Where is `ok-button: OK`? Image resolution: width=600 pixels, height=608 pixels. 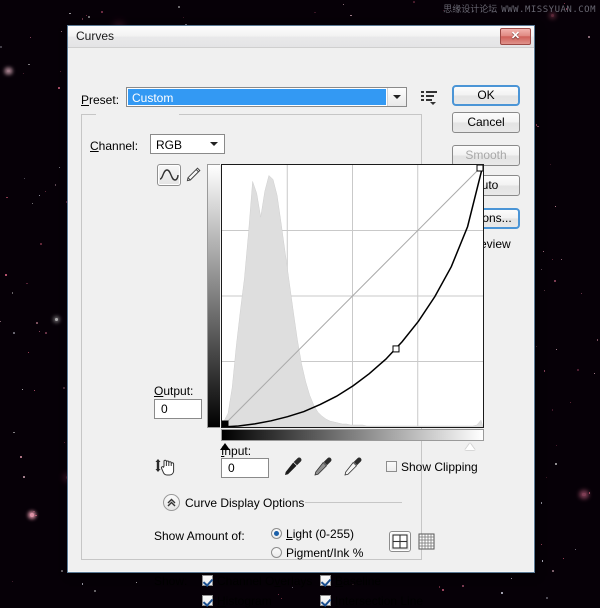 ok-button: OK is located at coordinates (486, 95).